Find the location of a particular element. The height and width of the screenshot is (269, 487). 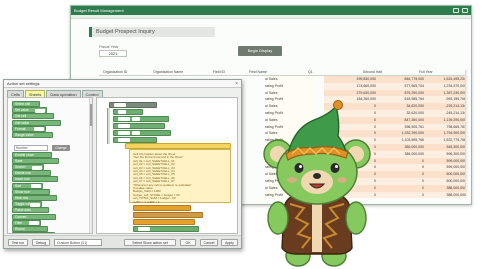

field-name-cell: al Sales is located at coordinates (290, 79).